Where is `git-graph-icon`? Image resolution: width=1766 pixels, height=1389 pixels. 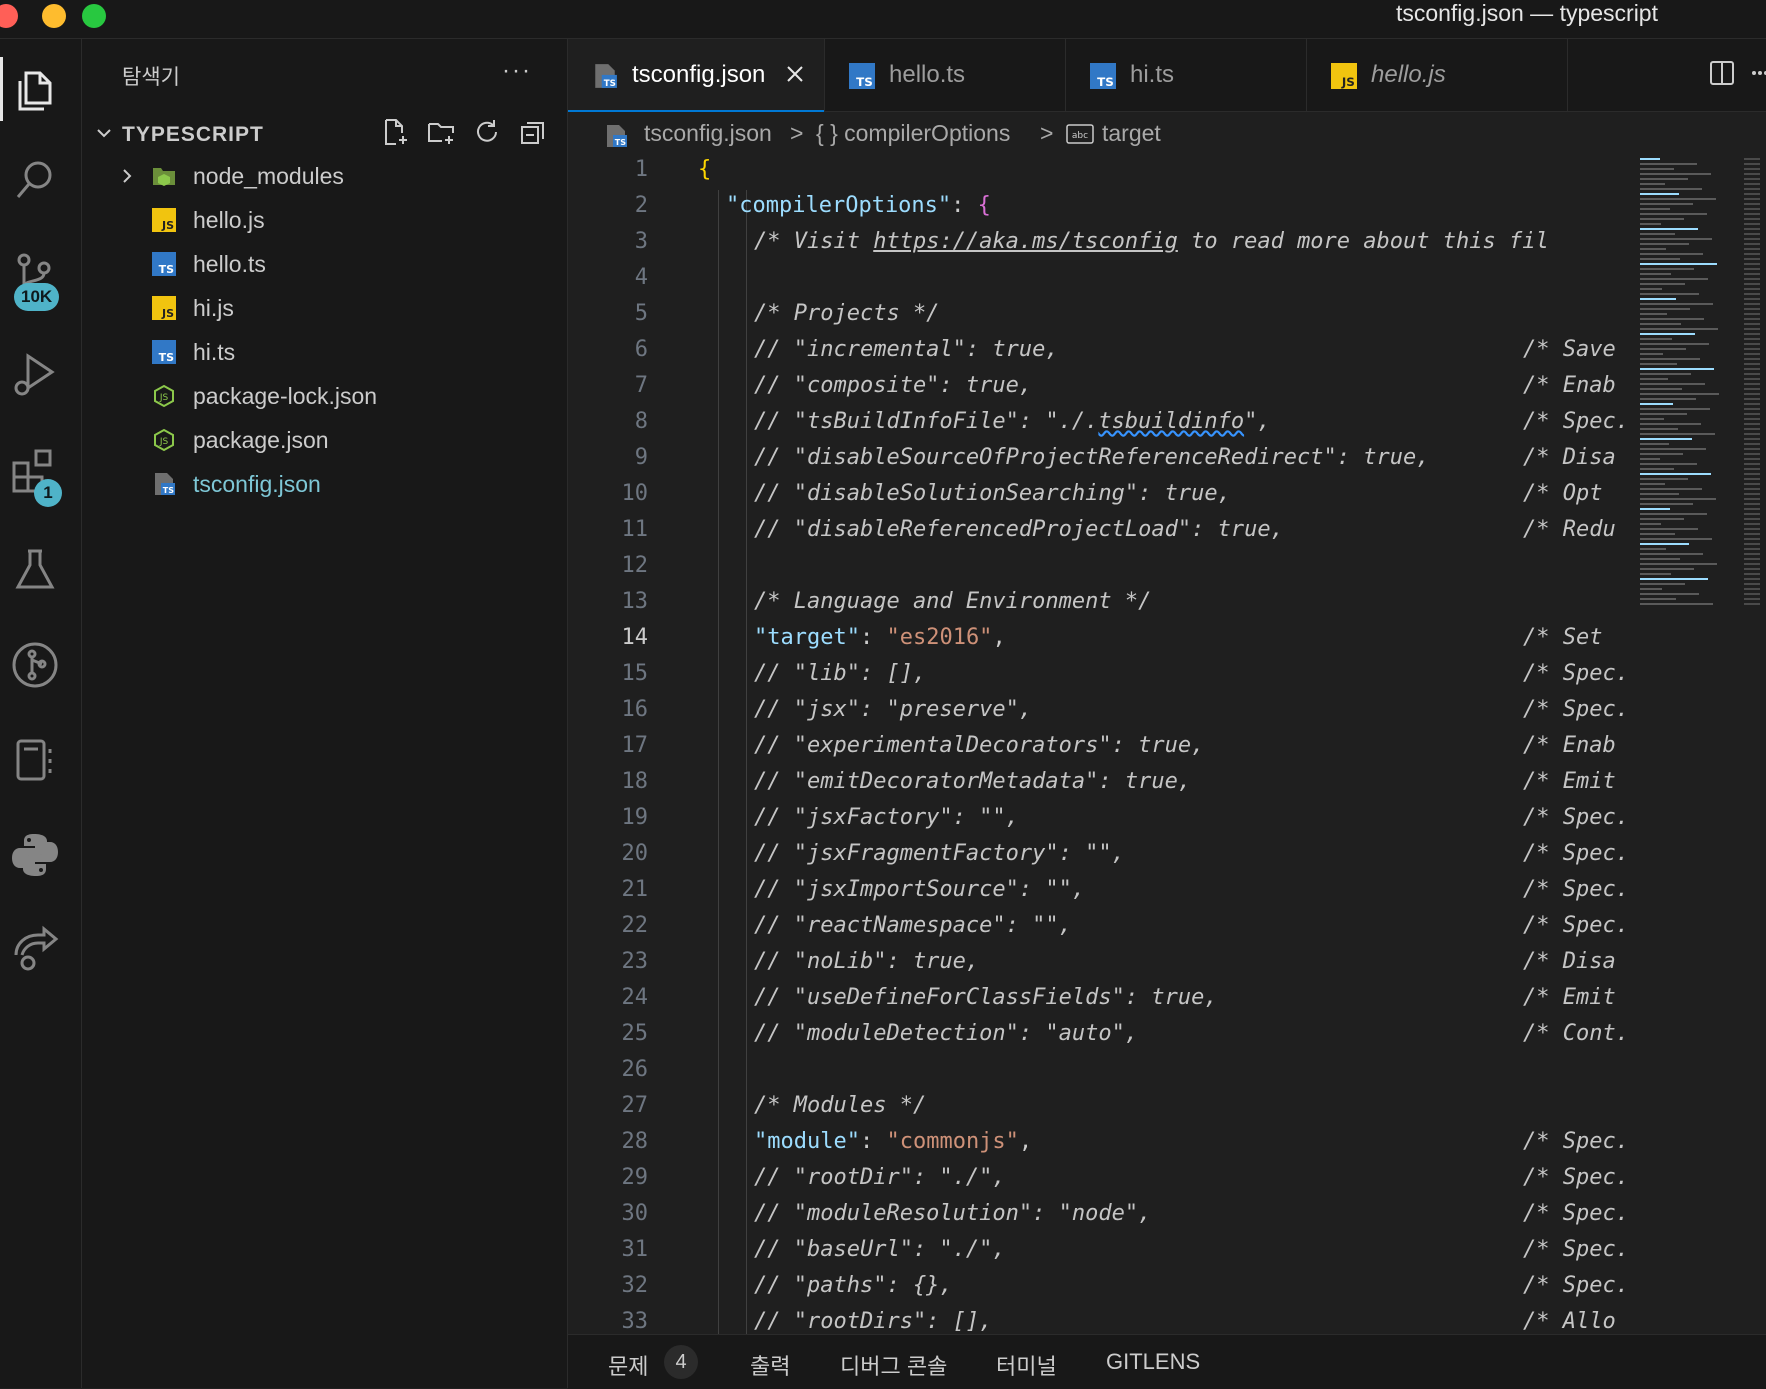 git-graph-icon is located at coordinates (40, 664).